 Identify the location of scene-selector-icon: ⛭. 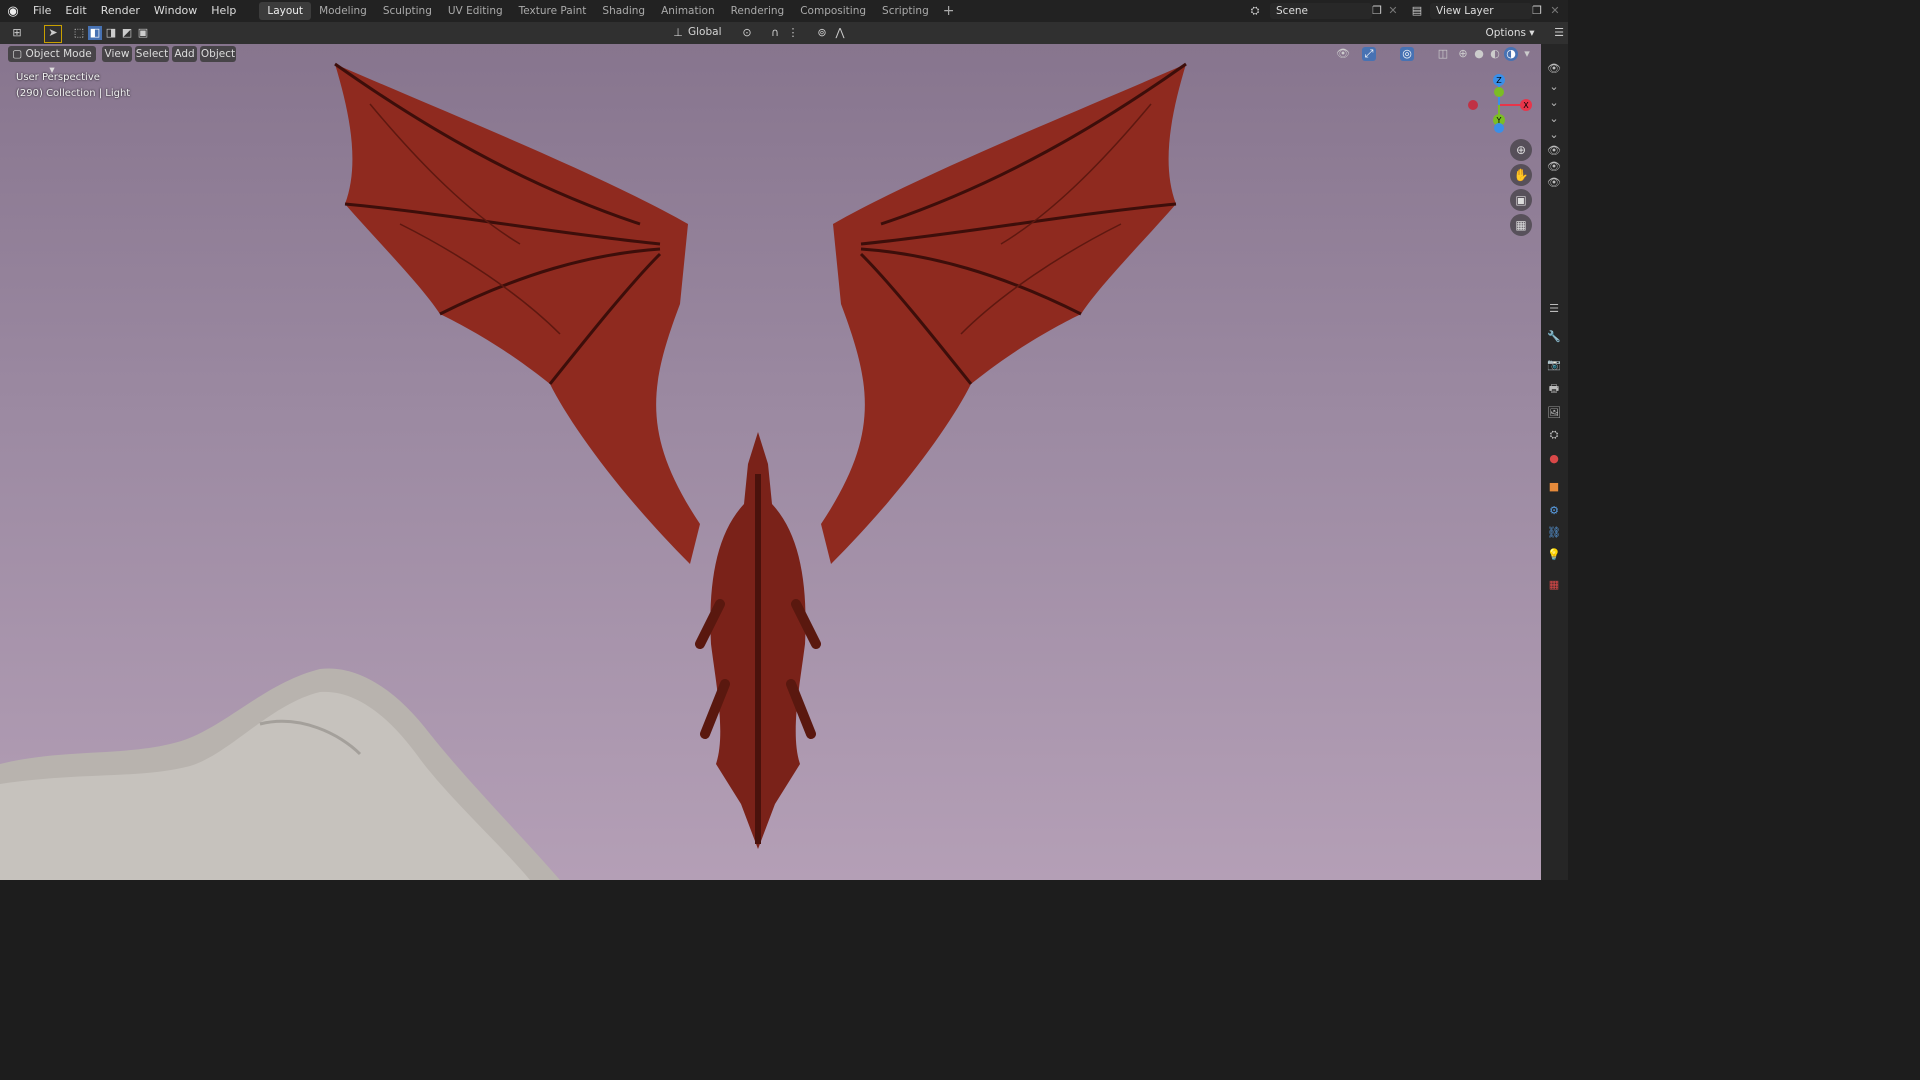
(1255, 11).